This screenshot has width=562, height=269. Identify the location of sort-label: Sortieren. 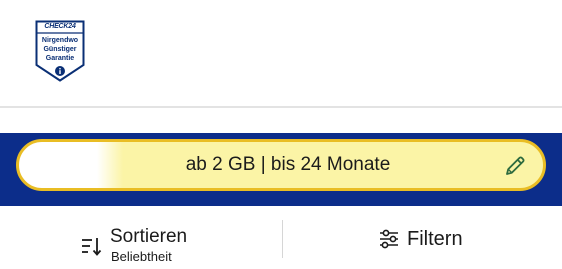
(149, 236).